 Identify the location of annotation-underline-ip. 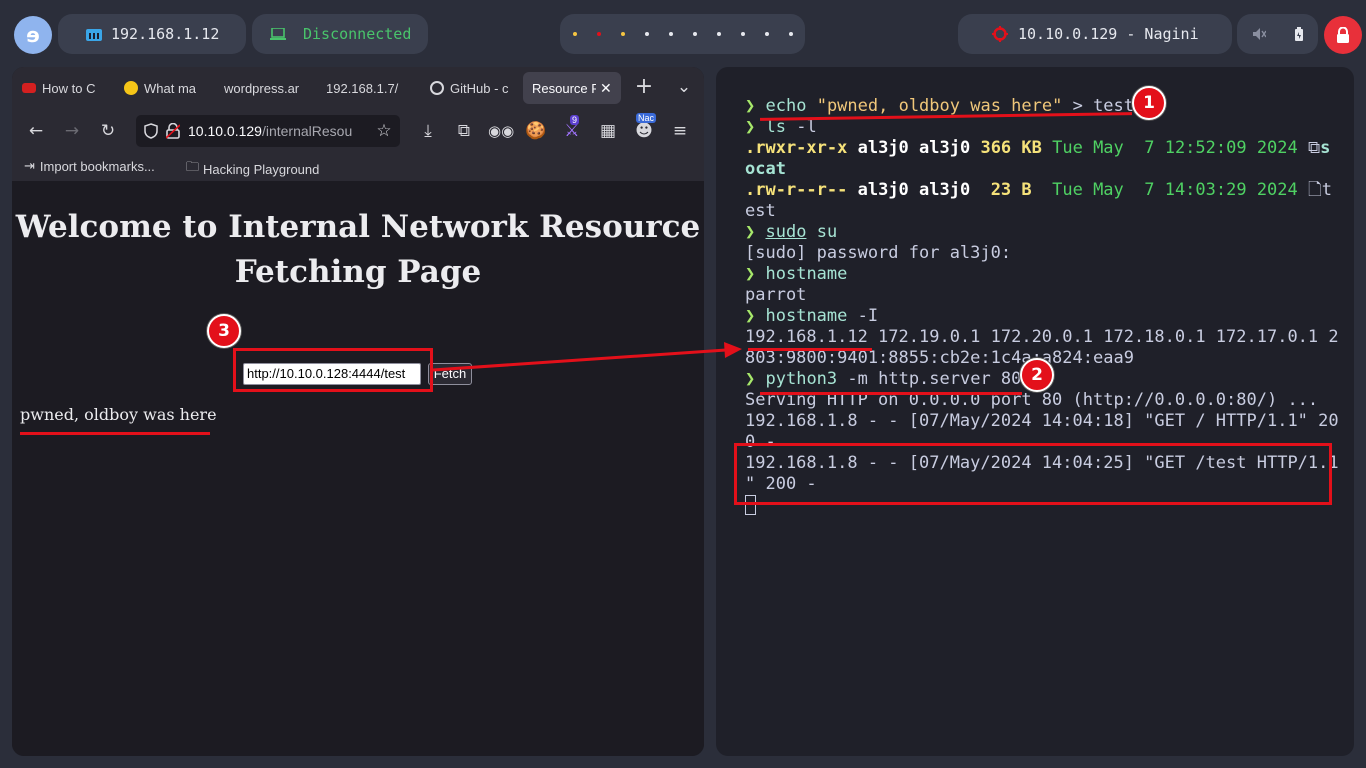
(810, 349).